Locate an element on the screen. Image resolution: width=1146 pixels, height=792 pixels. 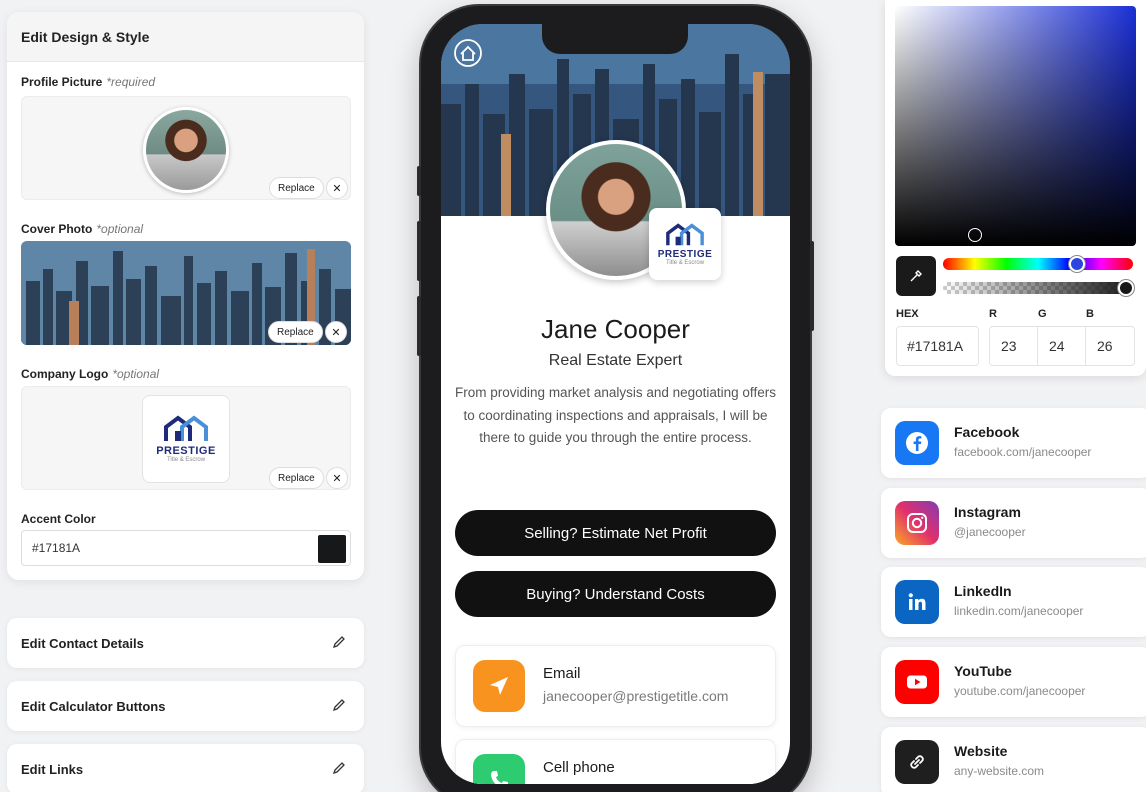
social-name: Instagram is located at coordinates (987, 512).